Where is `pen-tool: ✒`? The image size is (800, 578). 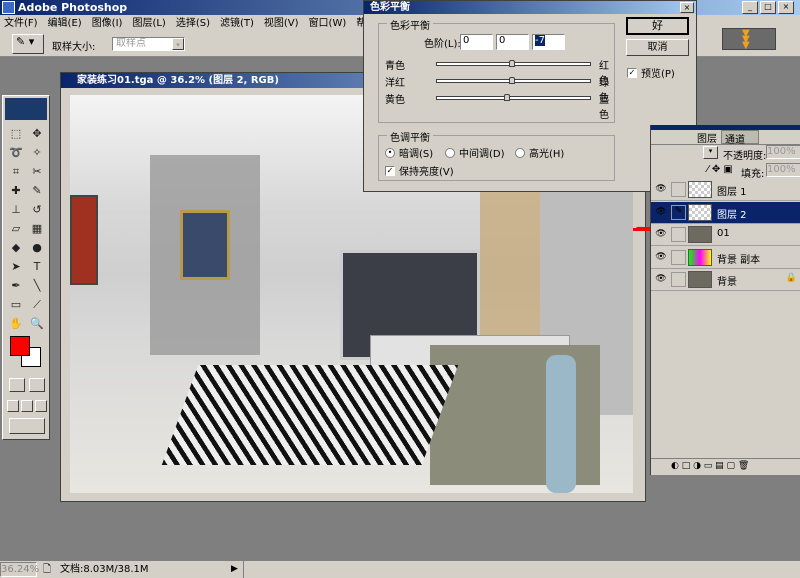
pen-tool: ✒ is located at coordinates (16, 286).